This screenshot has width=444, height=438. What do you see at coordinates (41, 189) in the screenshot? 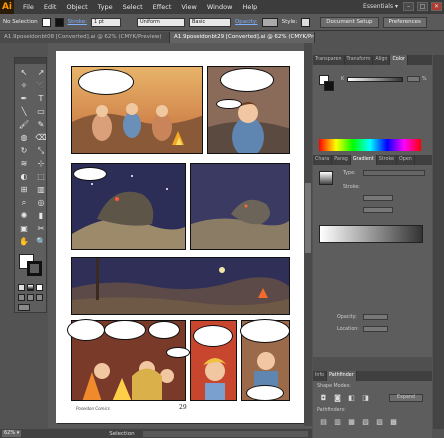
I see `gradient-tool-icon: ▥` at bounding box center [41, 189].